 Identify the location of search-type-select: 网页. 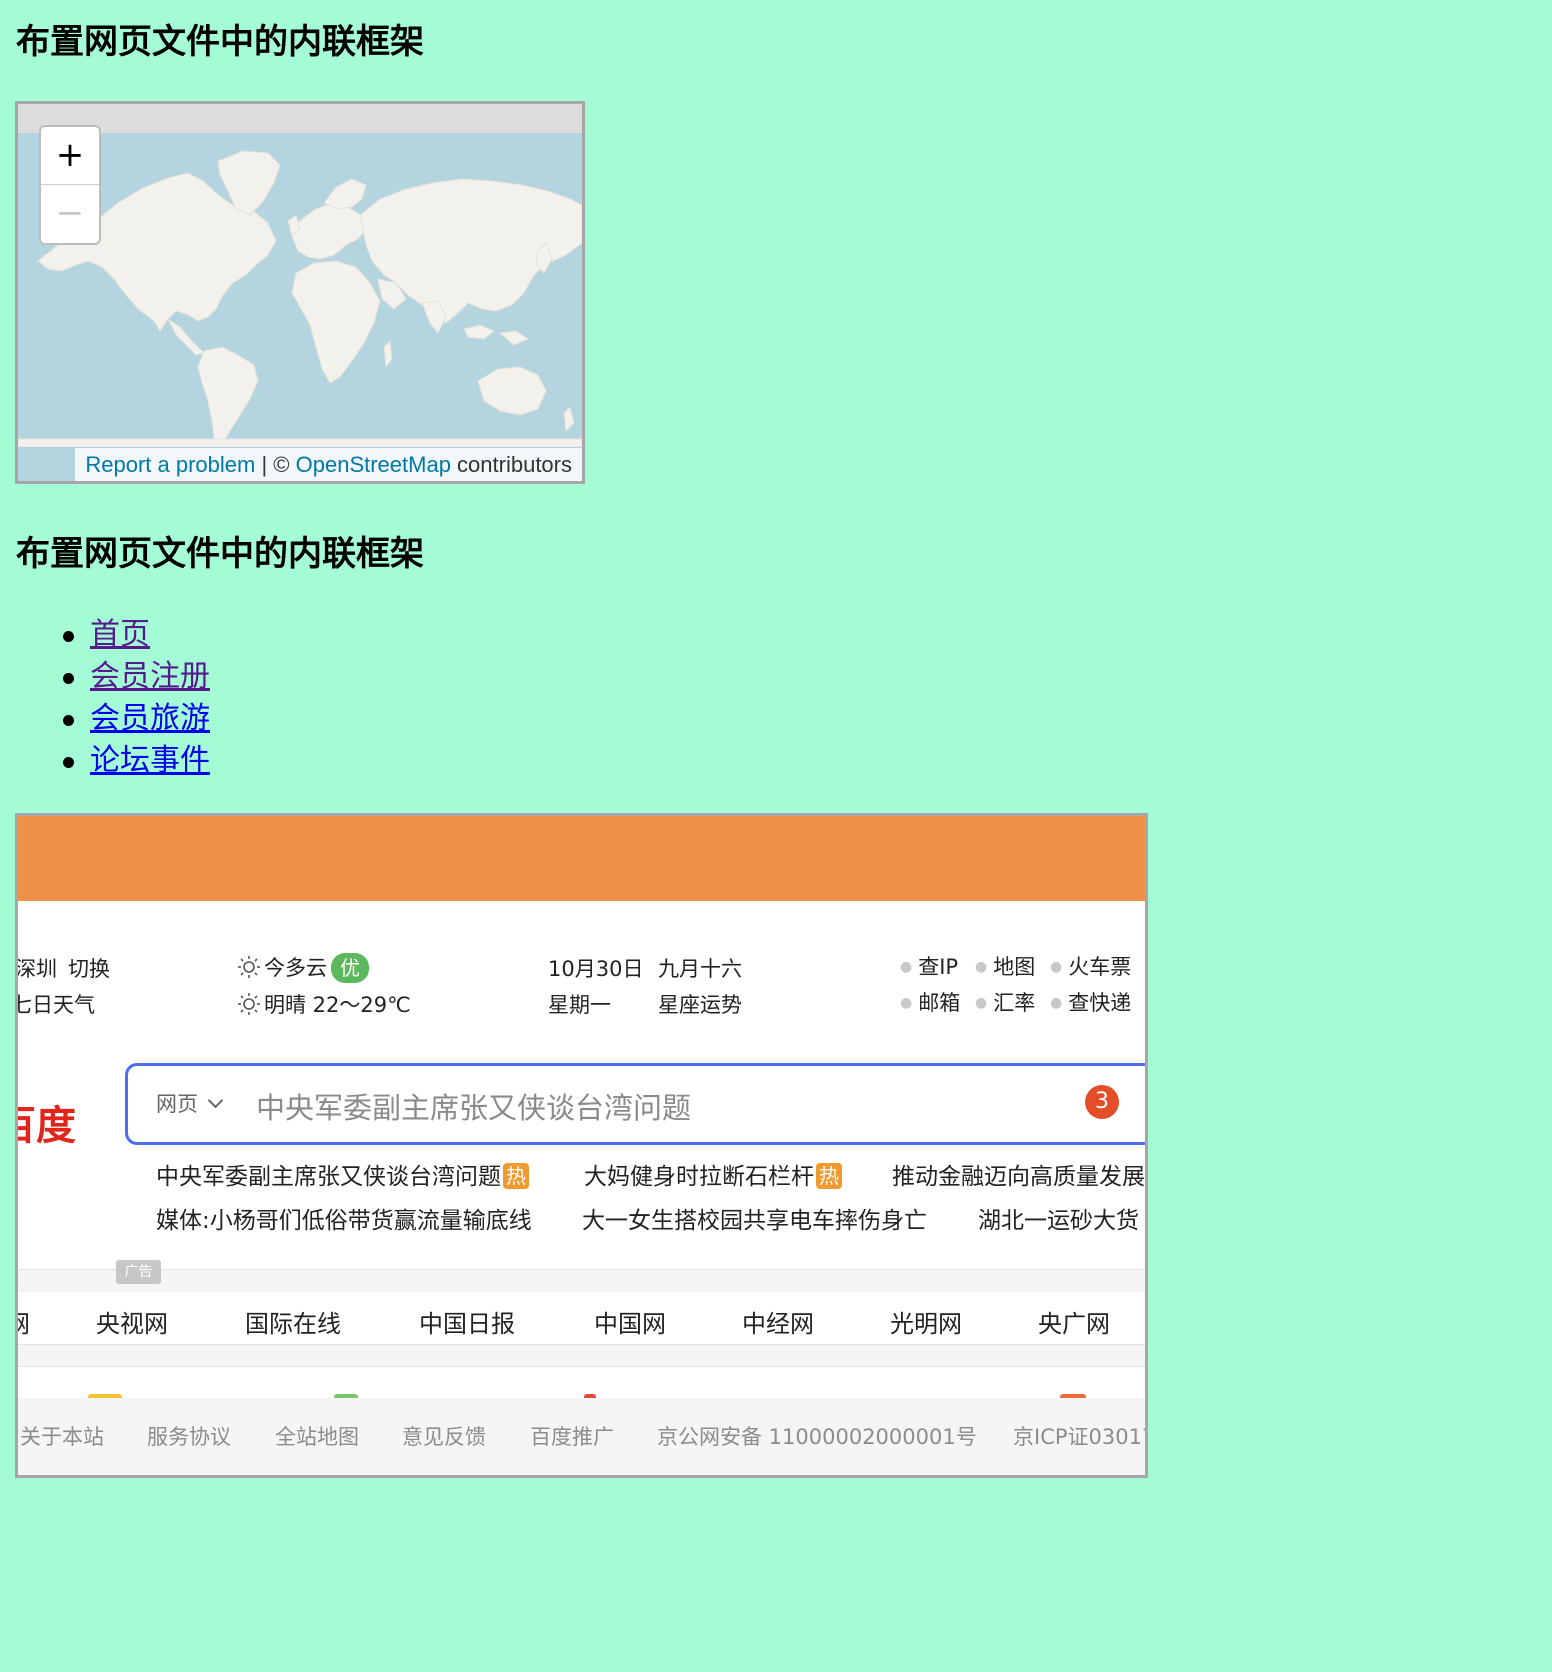
(190, 1103).